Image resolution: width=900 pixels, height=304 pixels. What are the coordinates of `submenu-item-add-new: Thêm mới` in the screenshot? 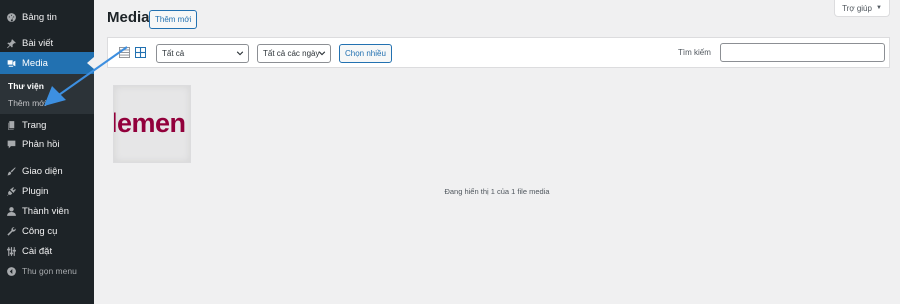 It's located at (27, 103).